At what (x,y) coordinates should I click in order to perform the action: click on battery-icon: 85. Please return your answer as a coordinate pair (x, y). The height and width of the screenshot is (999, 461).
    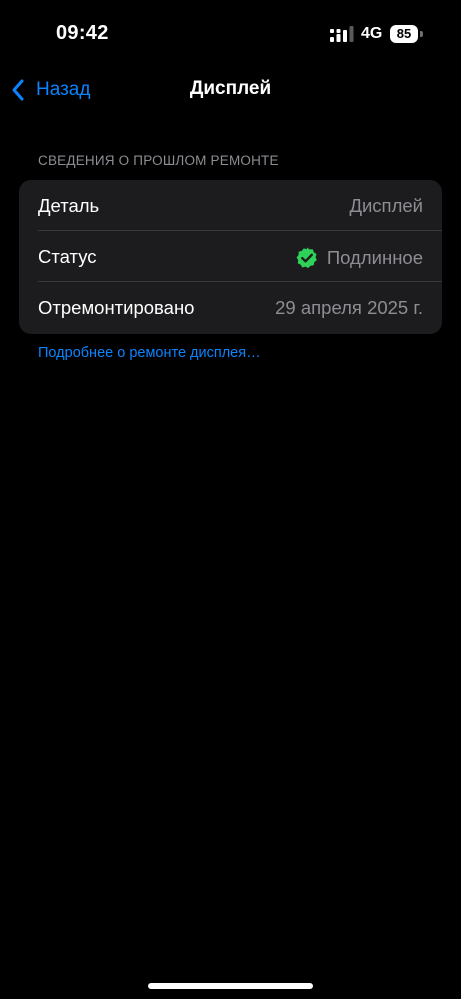
    Looking at the image, I should click on (407, 34).